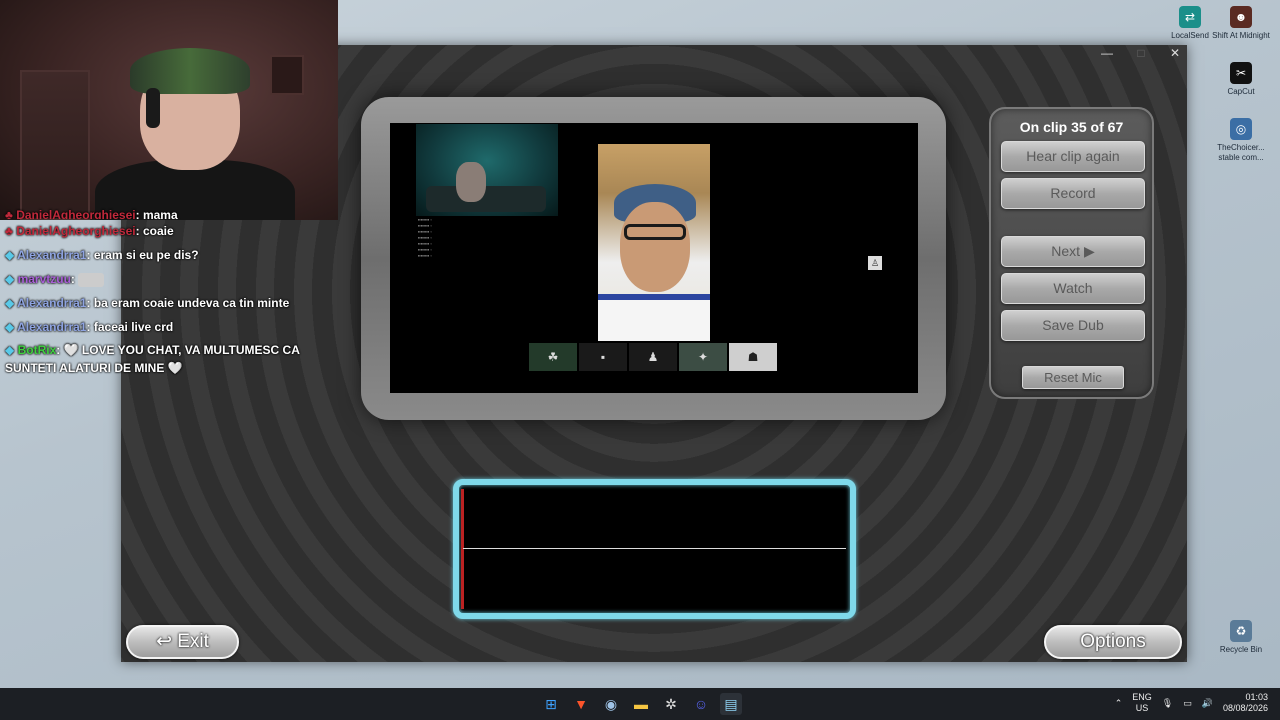  I want to click on clock-time: 01:03, so click(1256, 697).